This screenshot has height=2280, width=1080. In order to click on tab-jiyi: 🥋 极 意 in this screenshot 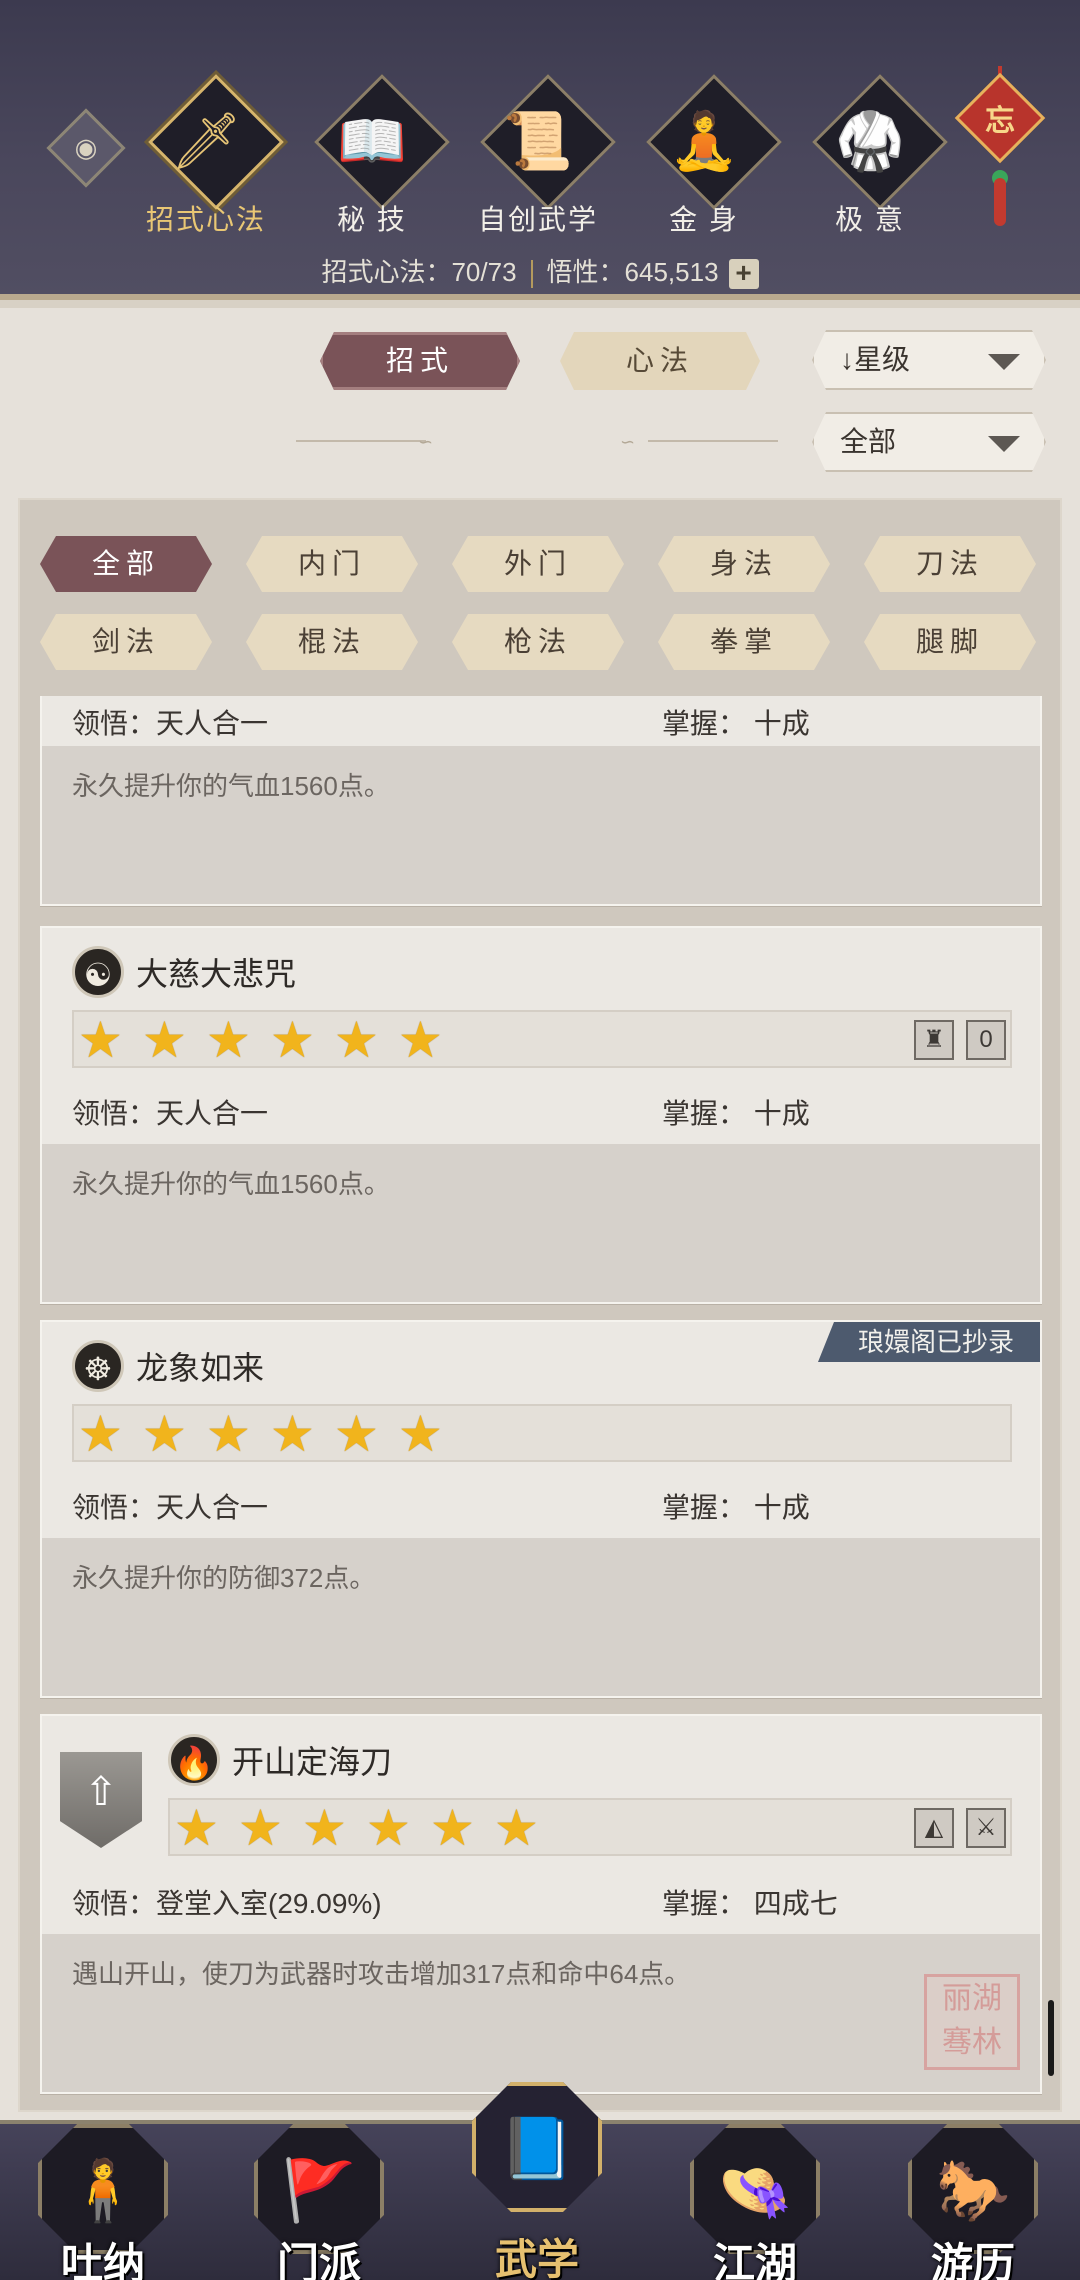, I will do `click(874, 155)`.